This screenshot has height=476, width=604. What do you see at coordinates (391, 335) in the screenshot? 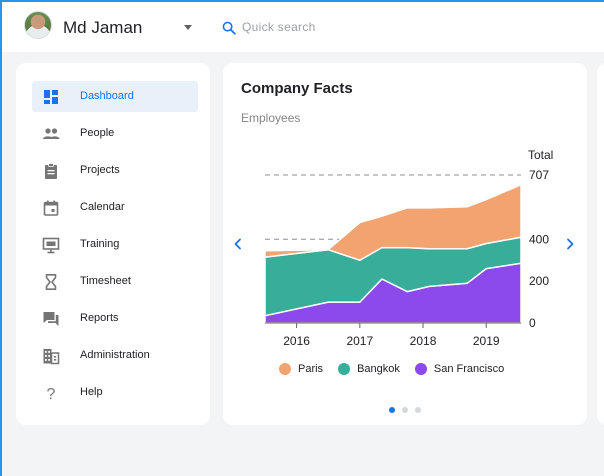
I see `x-ticks: 2016 2017 2018 2019` at bounding box center [391, 335].